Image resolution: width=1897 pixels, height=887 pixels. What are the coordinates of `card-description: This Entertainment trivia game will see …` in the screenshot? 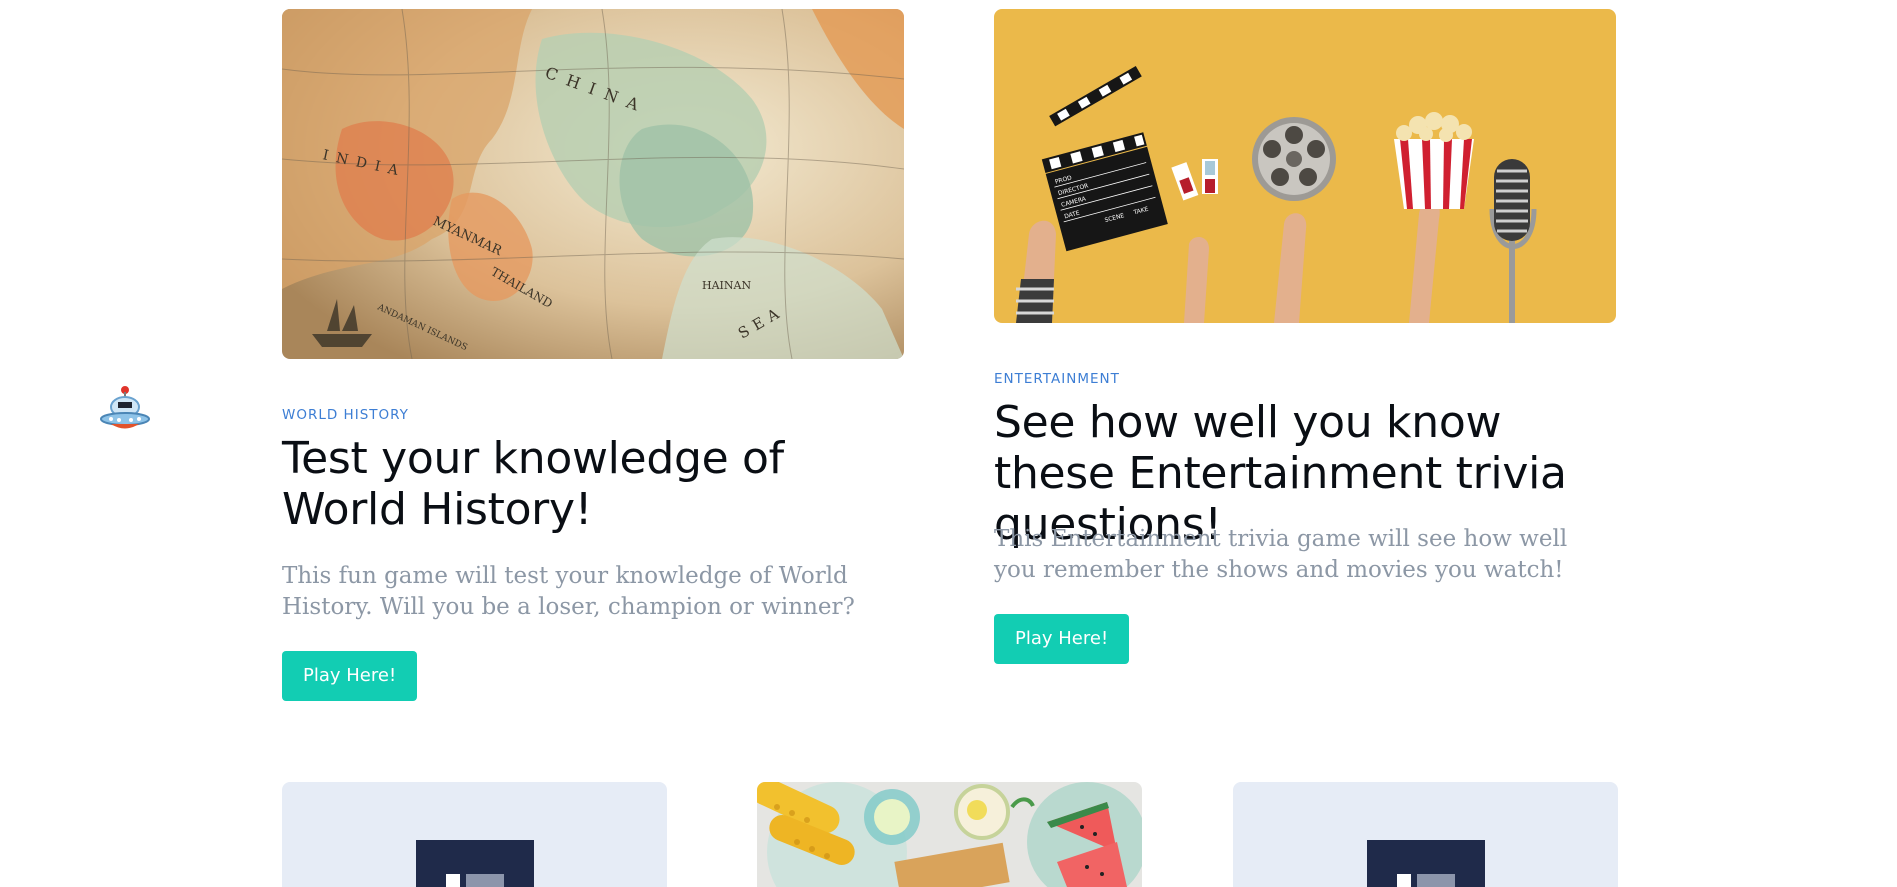 It's located at (1281, 554).